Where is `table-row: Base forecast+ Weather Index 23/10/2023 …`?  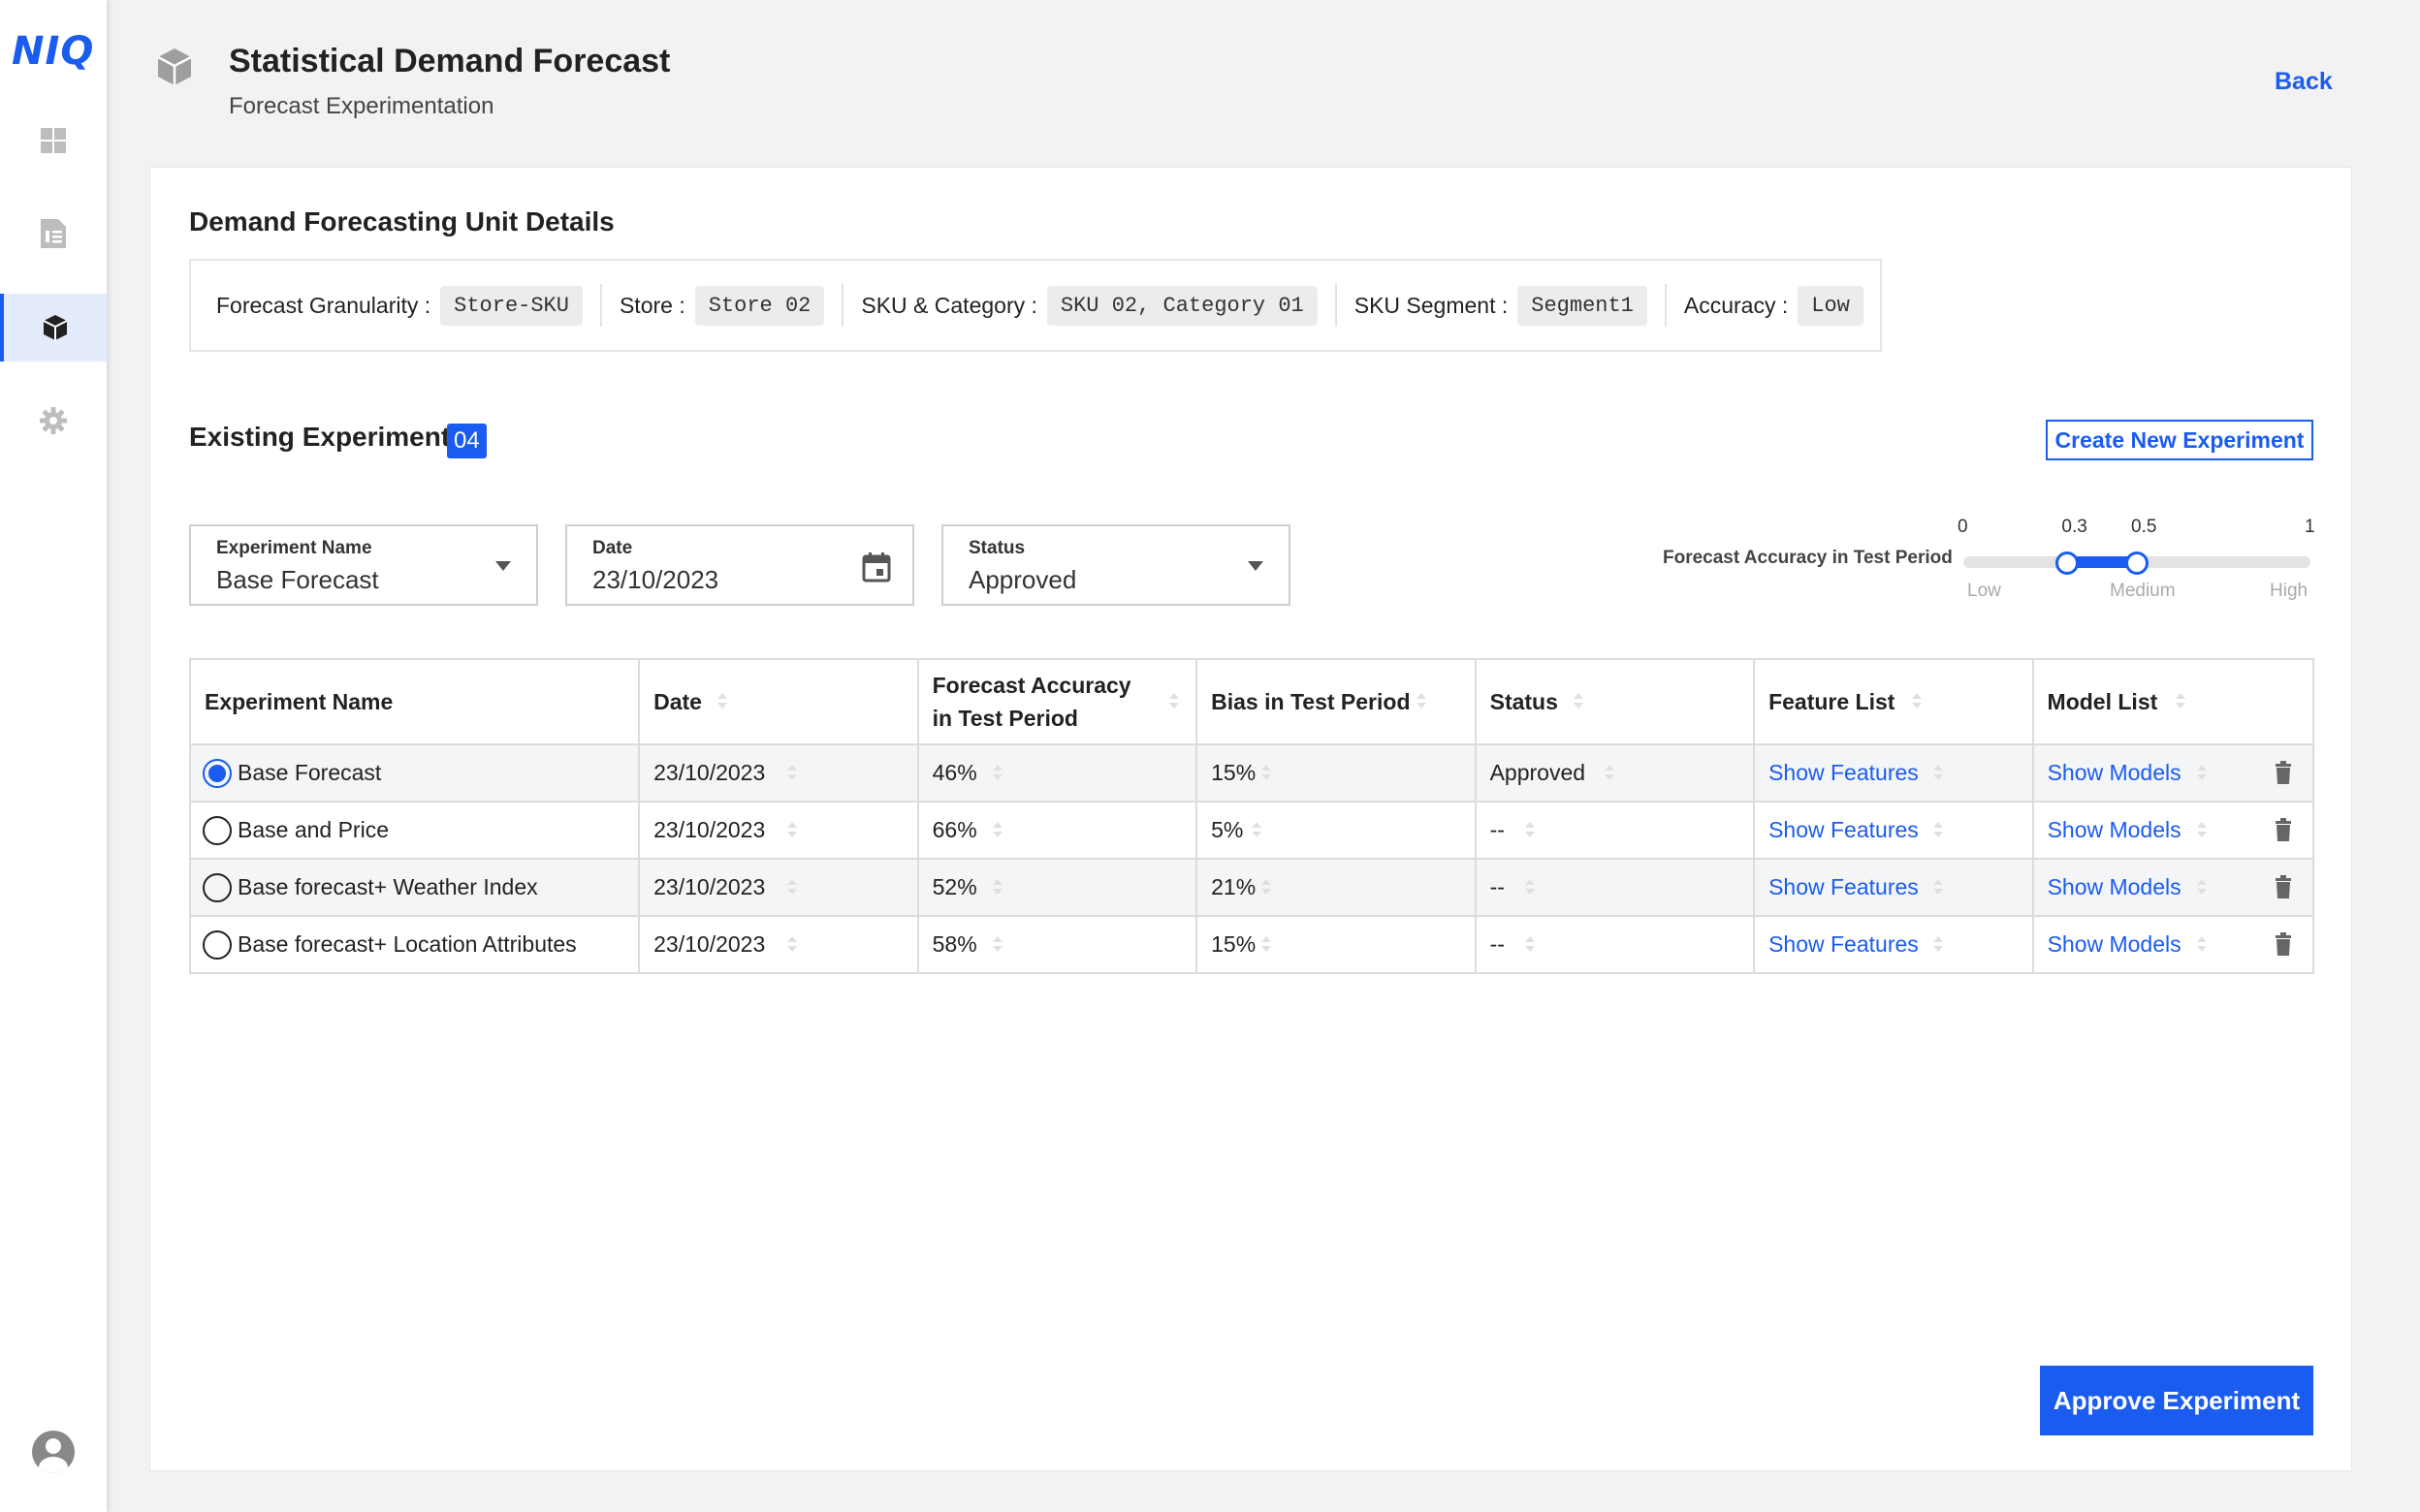
table-row: Base forecast+ Weather Index 23/10/2023 … is located at coordinates (1251, 887).